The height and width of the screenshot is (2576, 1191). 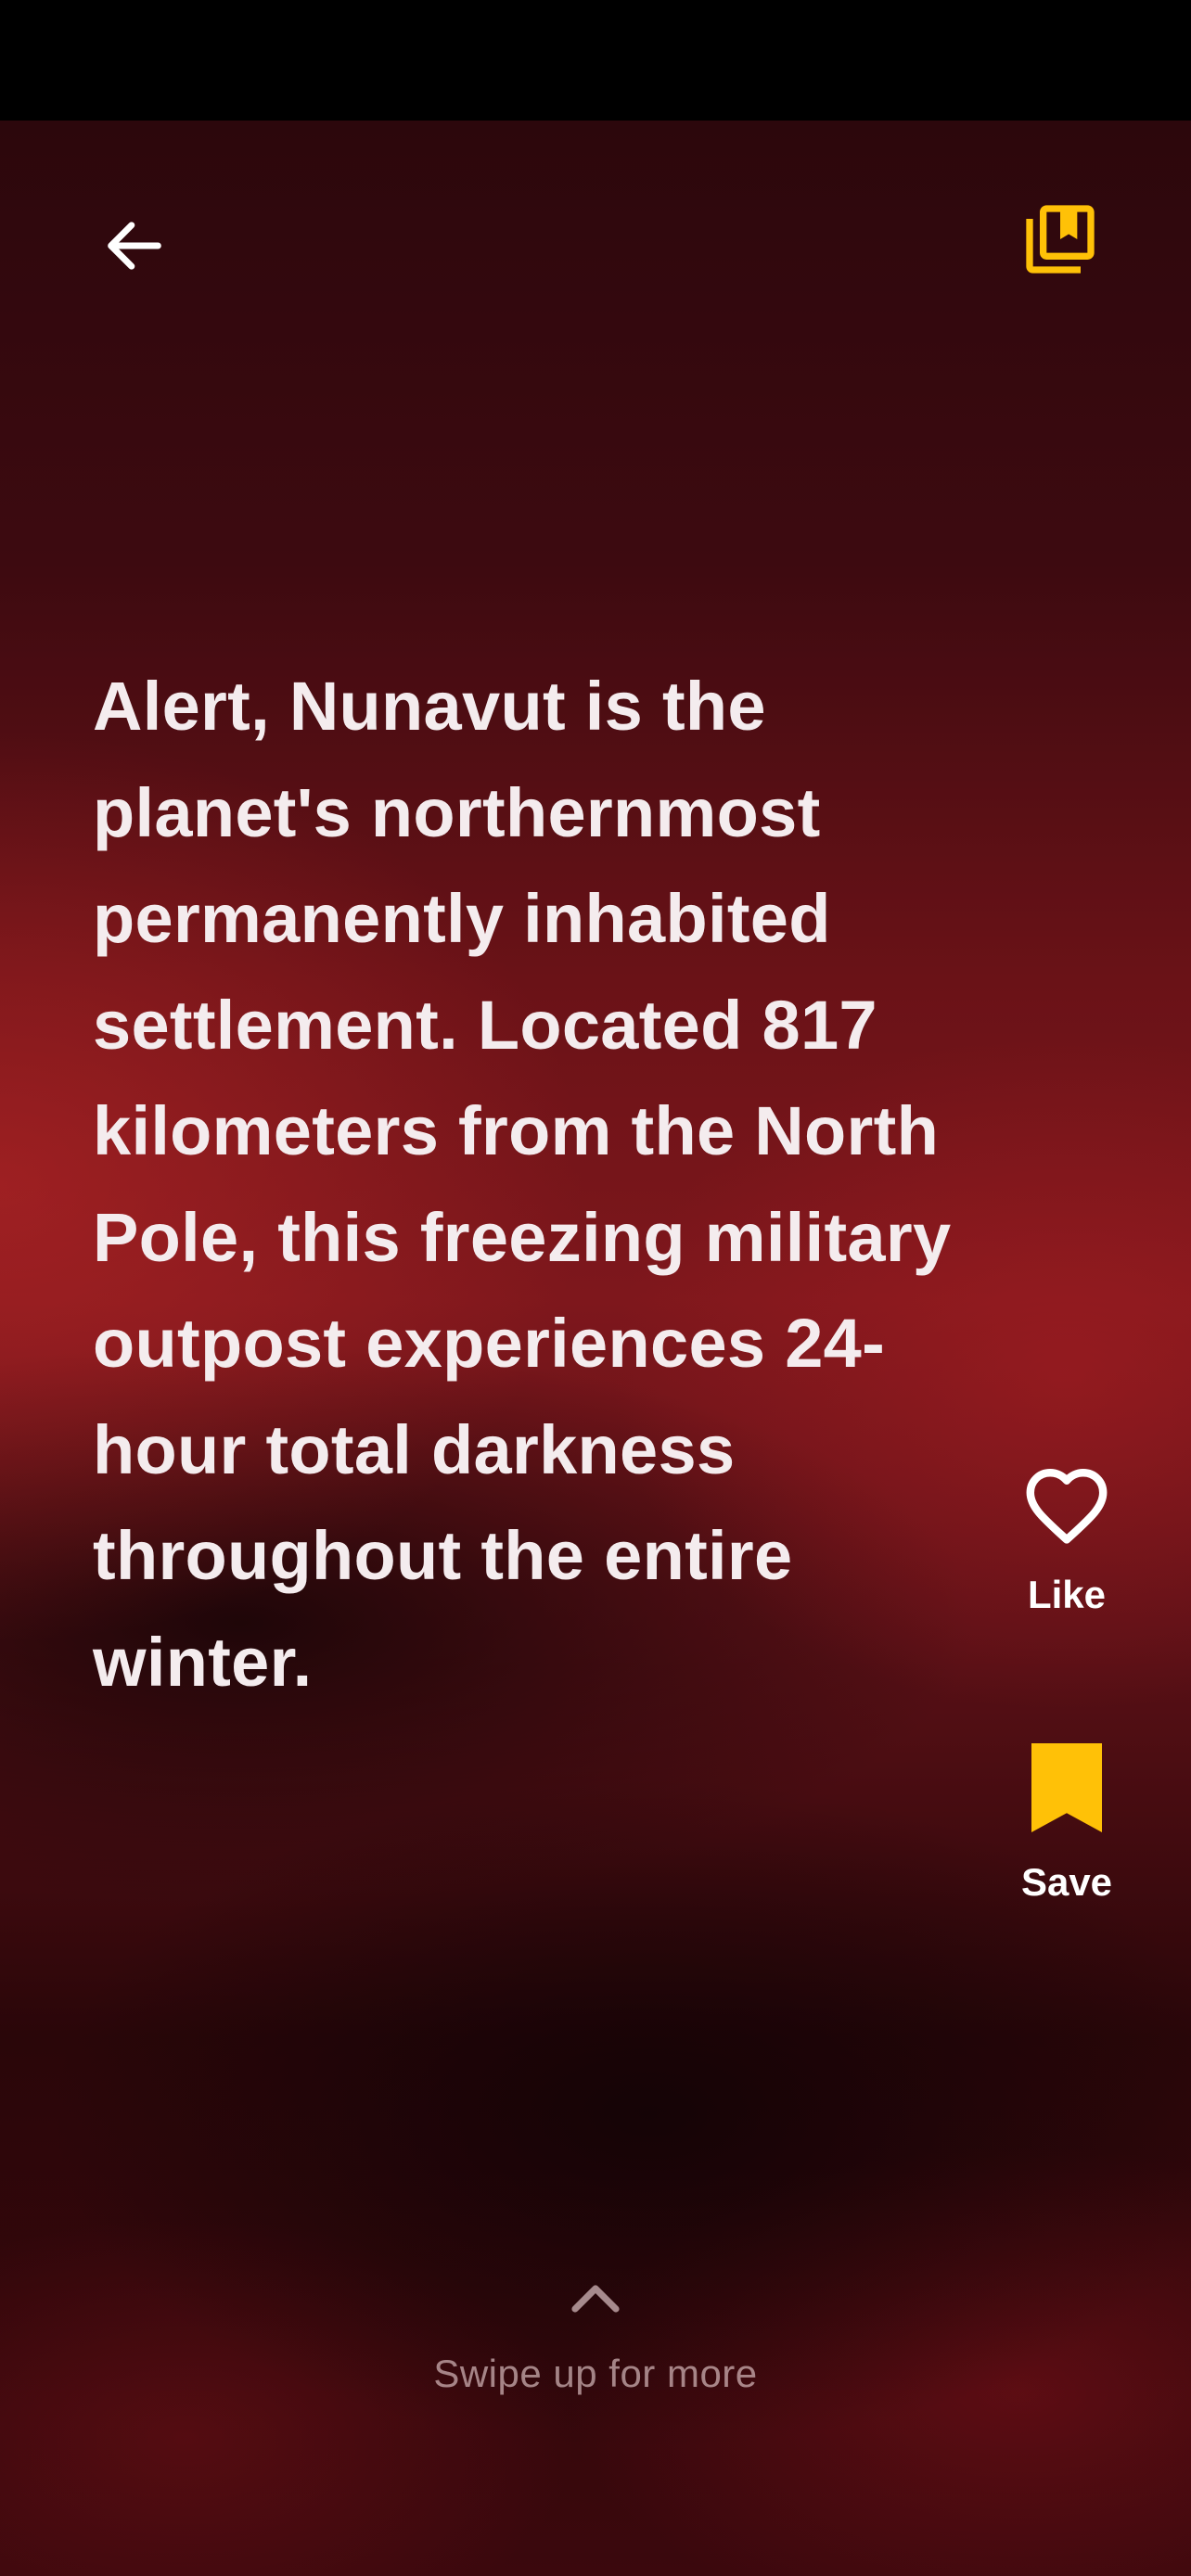 What do you see at coordinates (1067, 1506) in the screenshot?
I see `heart-outline-icon` at bounding box center [1067, 1506].